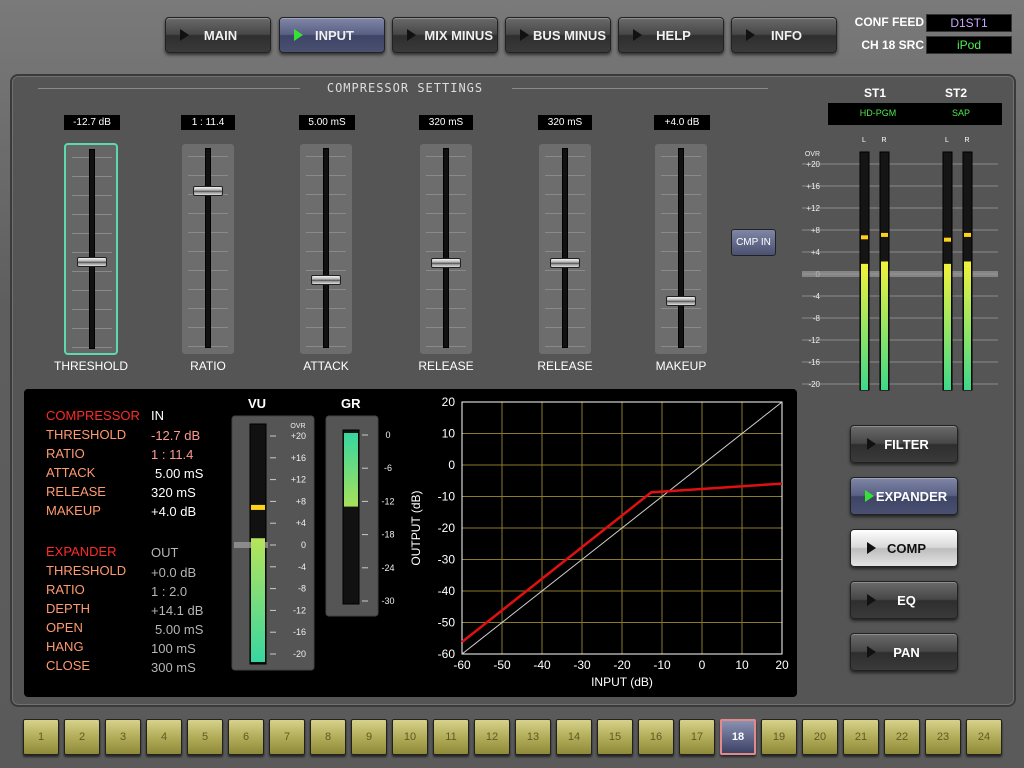 The height and width of the screenshot is (768, 1024). I want to click on exp-open-label: OPEN, so click(64, 627).